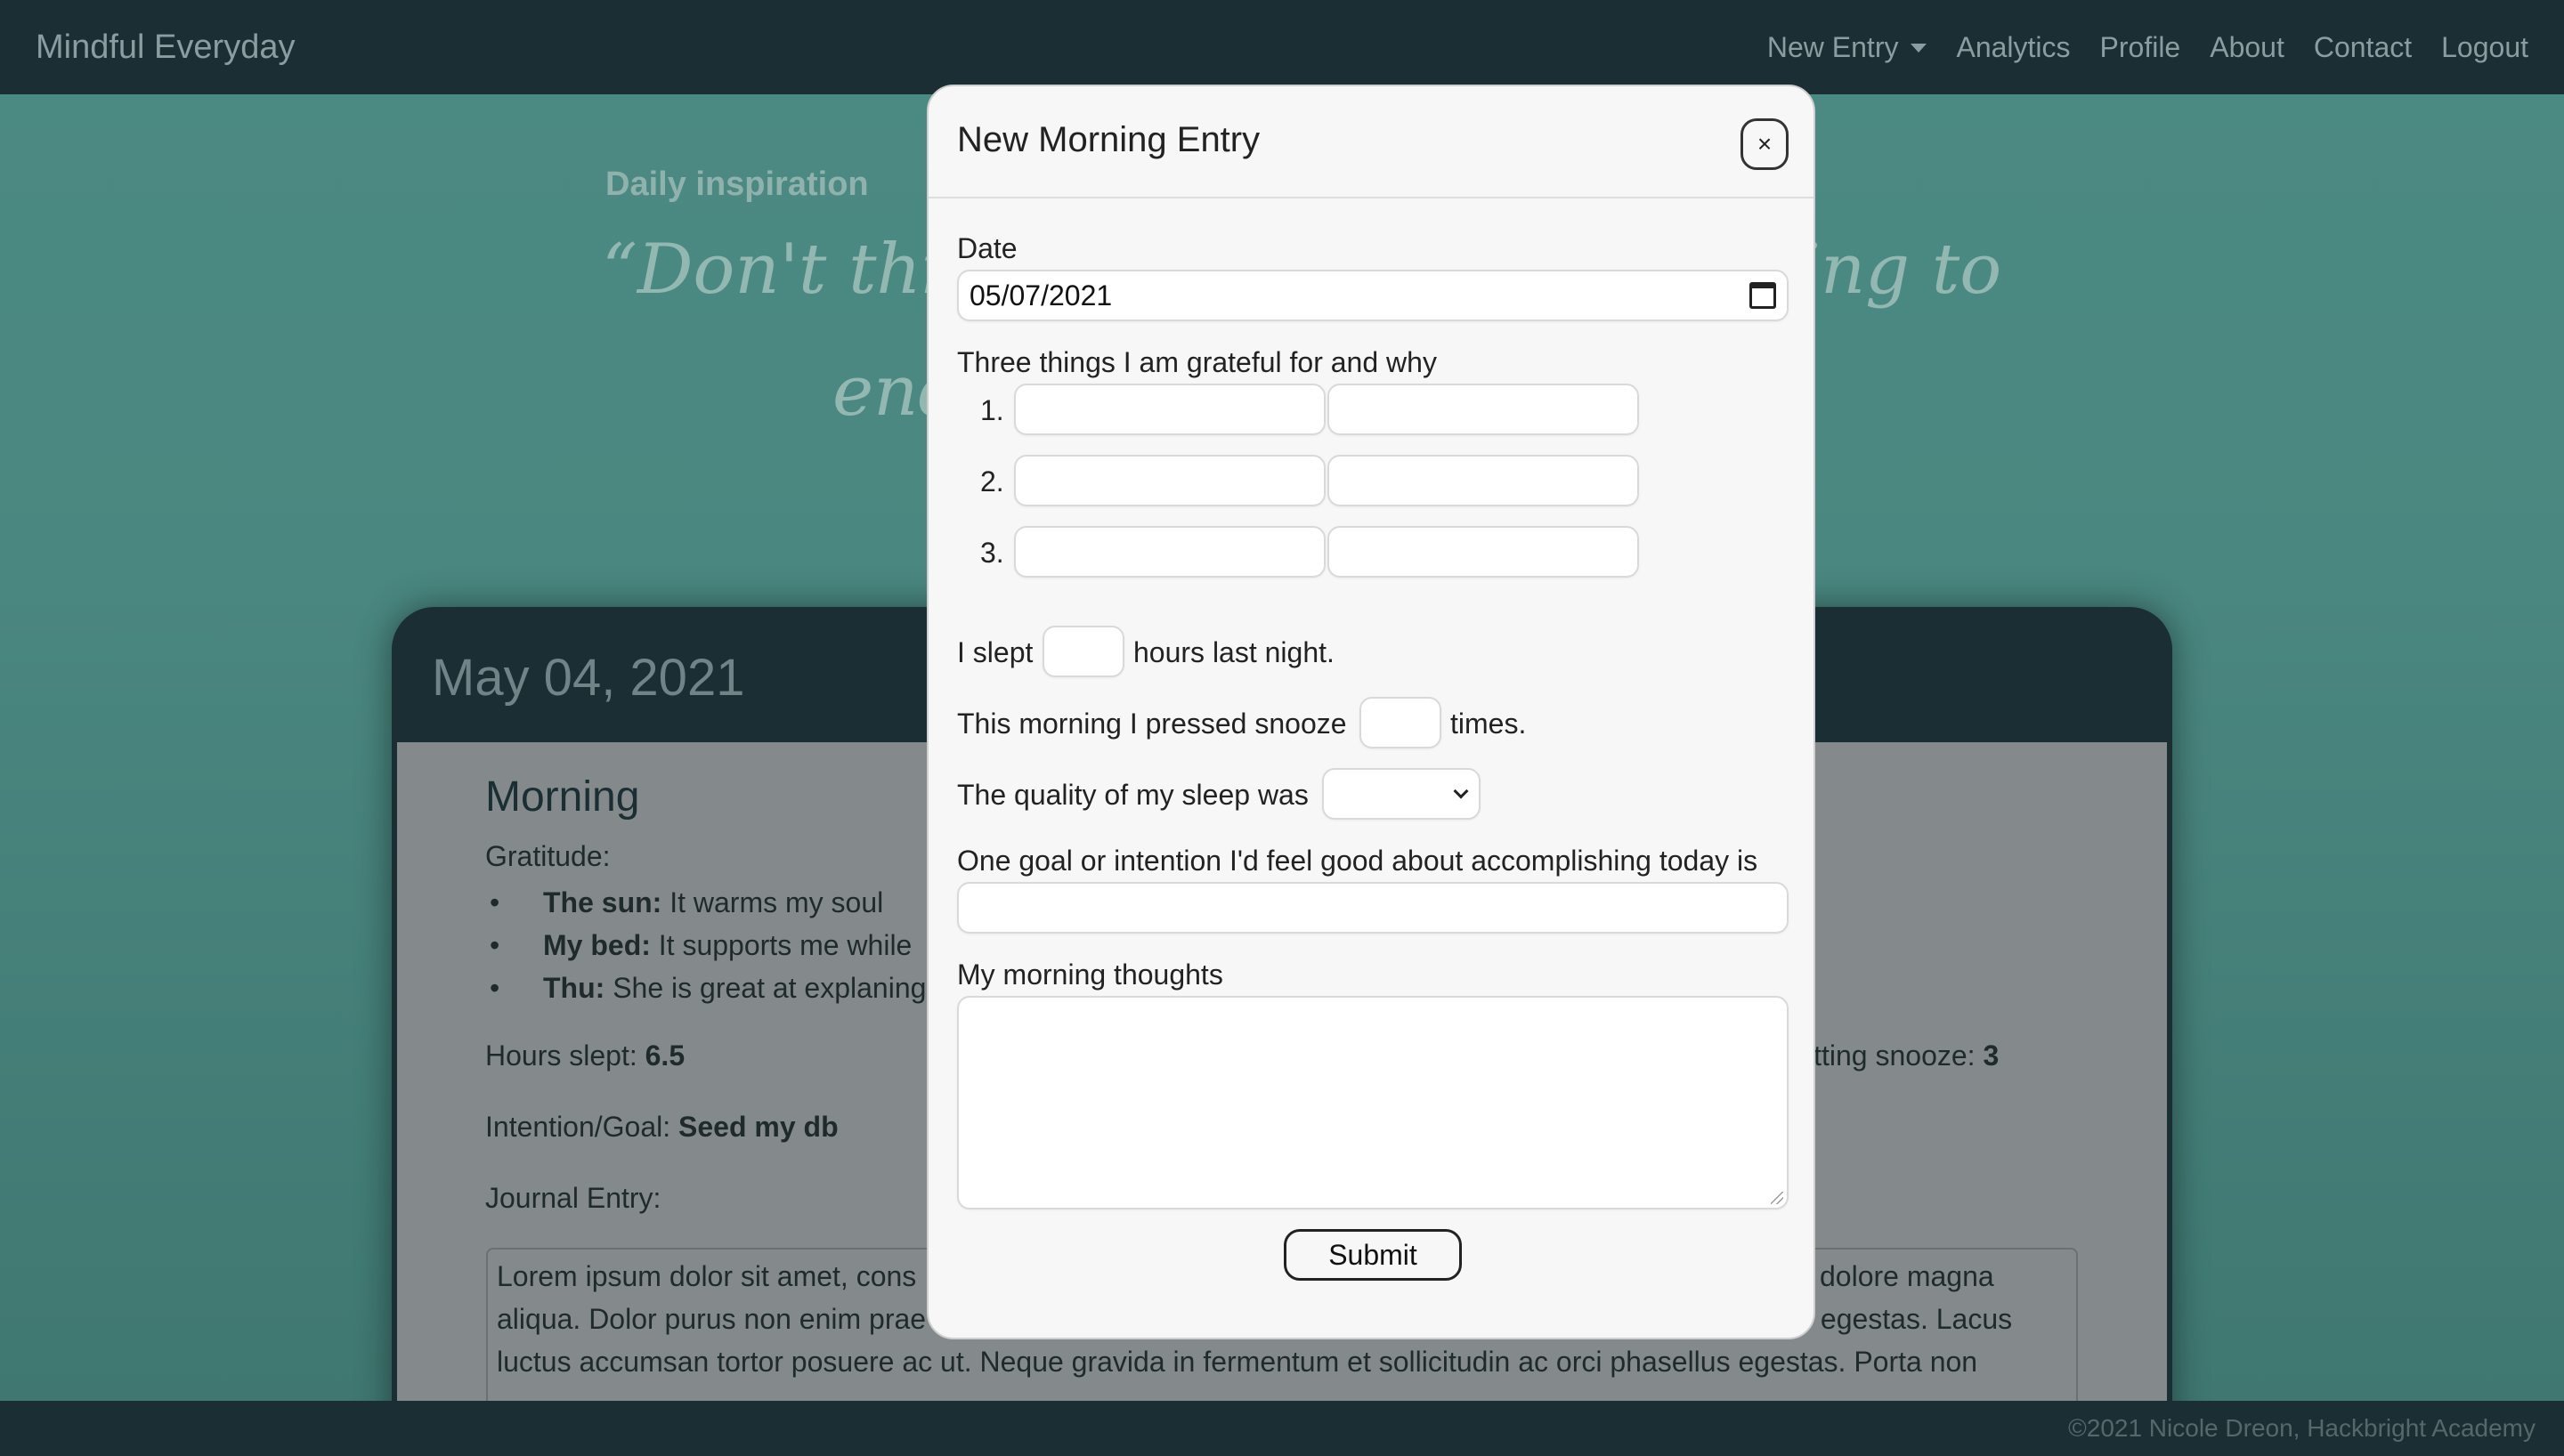 The height and width of the screenshot is (1456, 2564). Describe the element at coordinates (1483, 409) in the screenshot. I see `gratitude-why-1-input` at that location.